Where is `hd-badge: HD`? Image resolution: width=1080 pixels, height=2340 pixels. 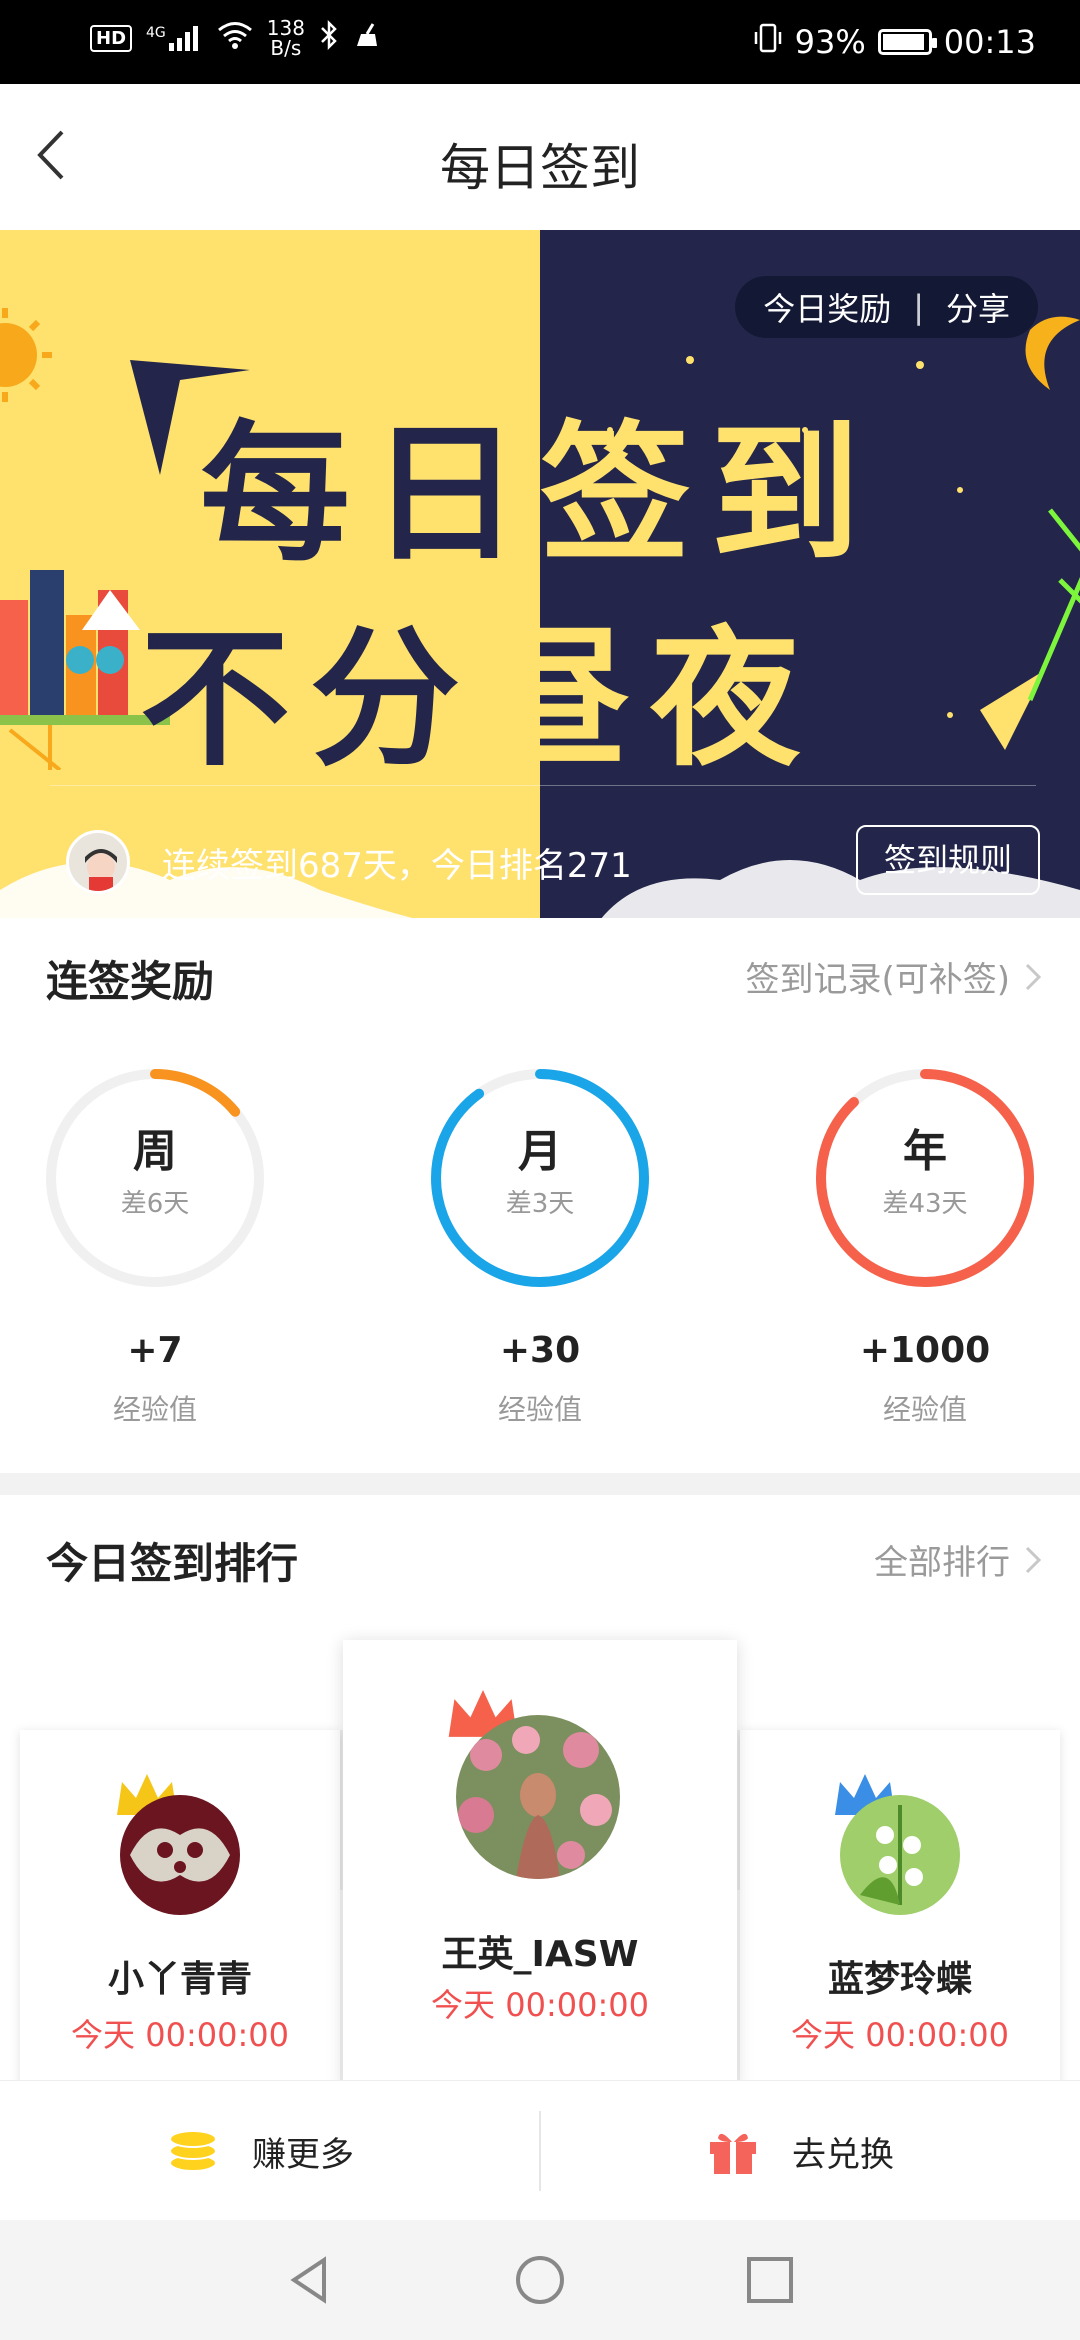
hd-badge: HD is located at coordinates (111, 38).